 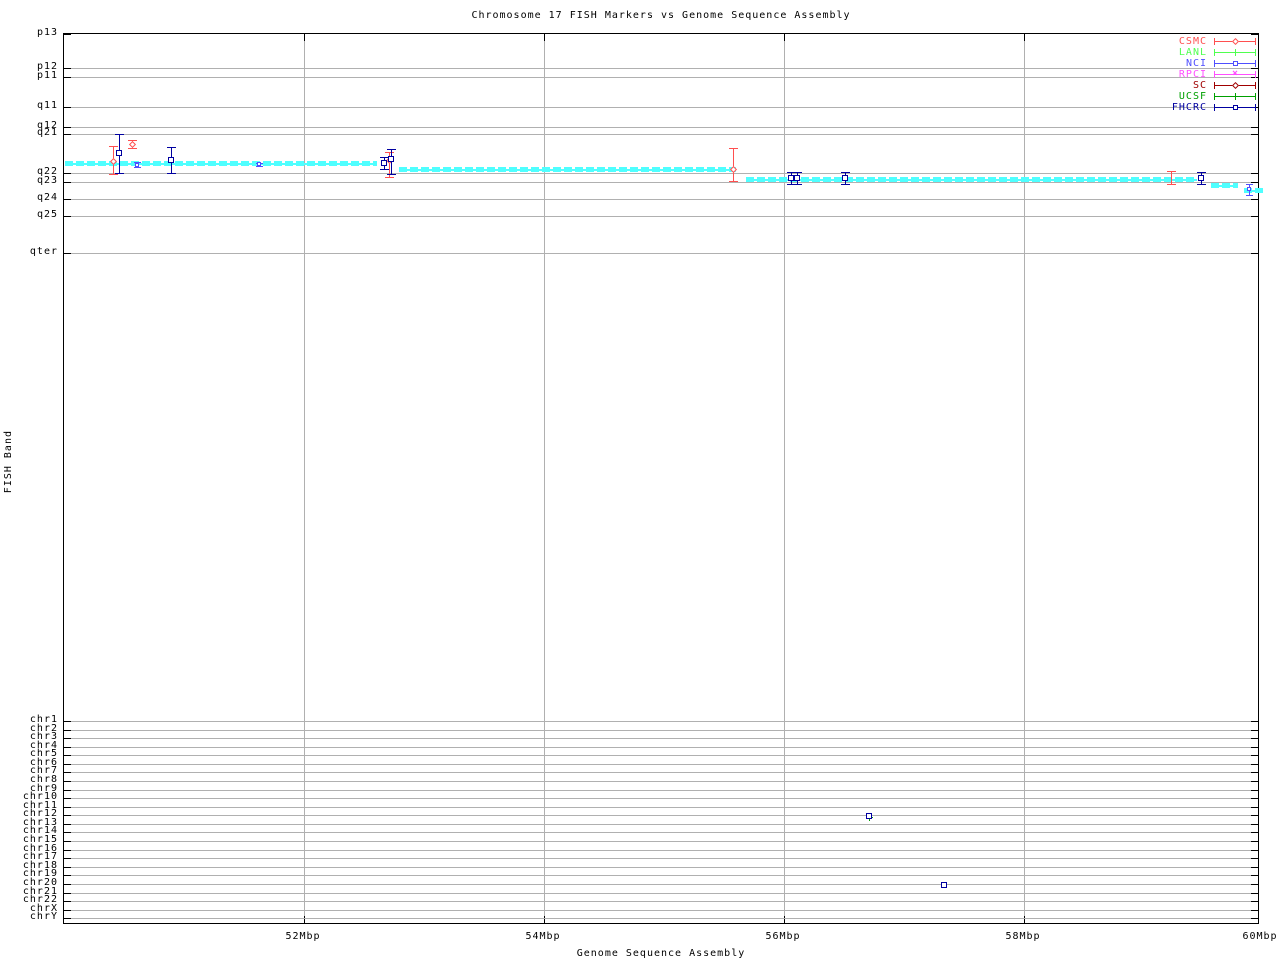 What do you see at coordinates (1235, 107) in the screenshot?
I see `legend-sample-fhcrc-icon` at bounding box center [1235, 107].